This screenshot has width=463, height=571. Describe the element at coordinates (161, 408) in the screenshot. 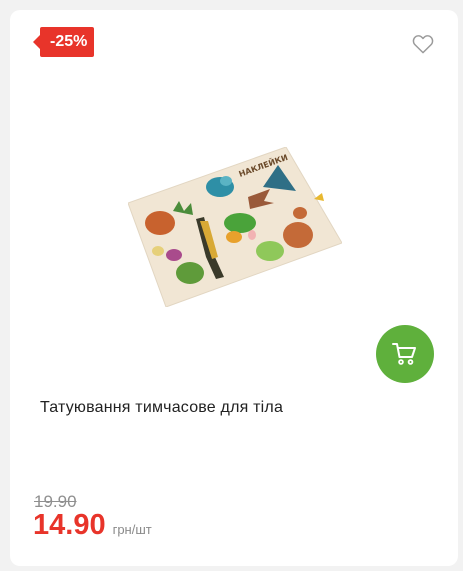

I see `product-title: Татуювання тимчасове для тіла` at that location.